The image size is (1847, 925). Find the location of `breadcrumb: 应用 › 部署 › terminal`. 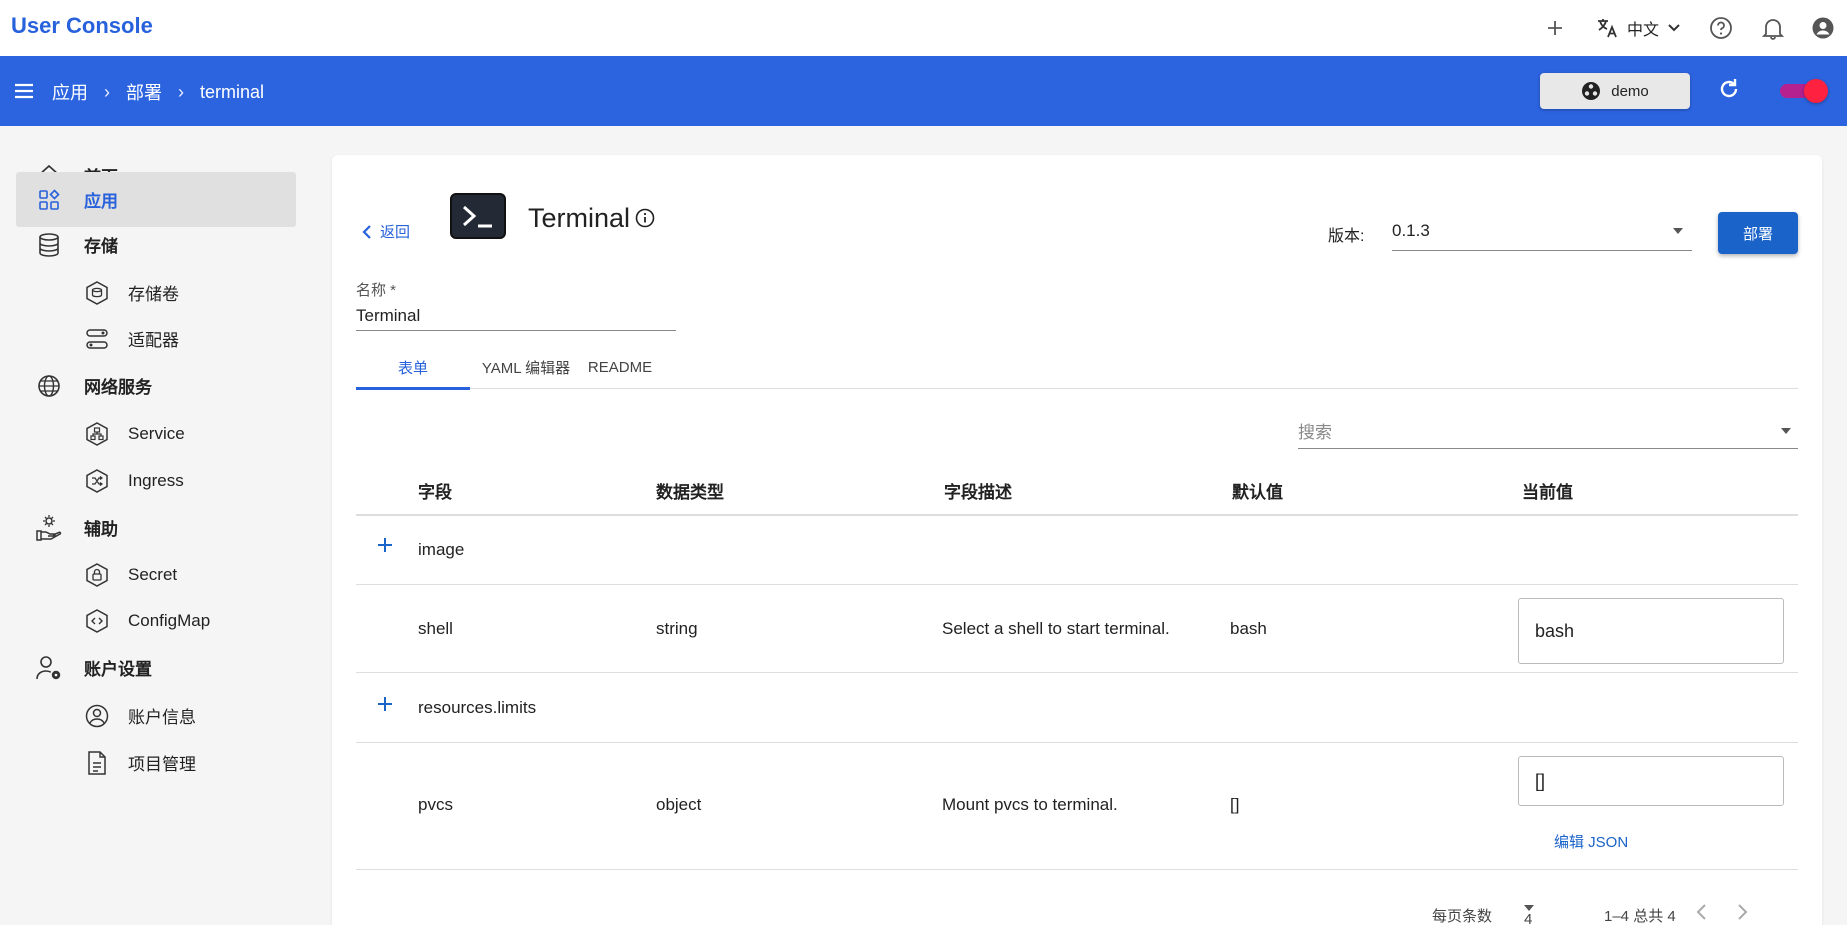

breadcrumb: 应用 › 部署 › terminal is located at coordinates (158, 92).